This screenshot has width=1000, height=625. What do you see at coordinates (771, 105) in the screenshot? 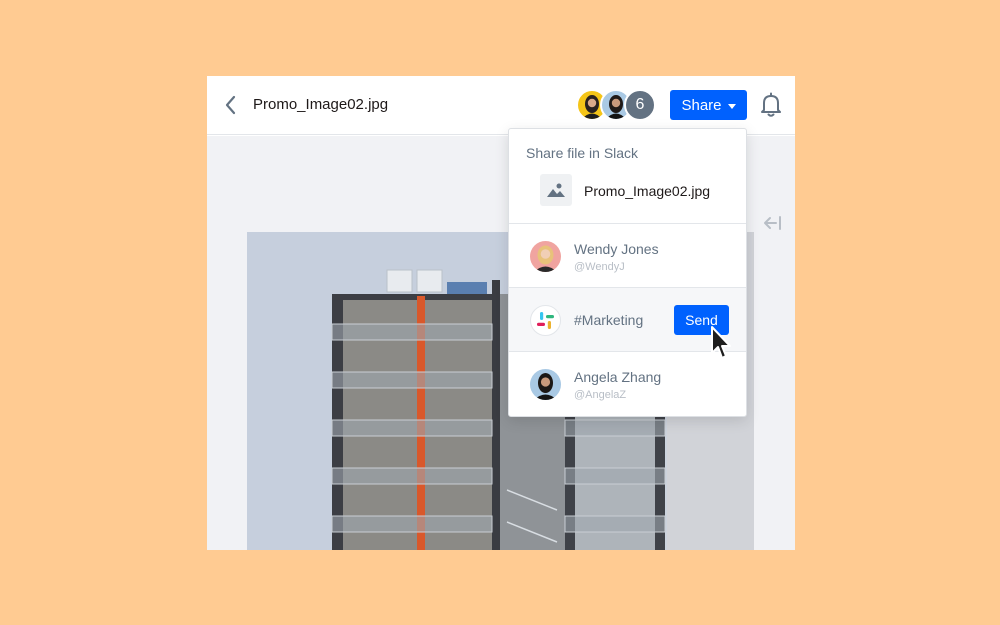
I see `bell-icon` at bounding box center [771, 105].